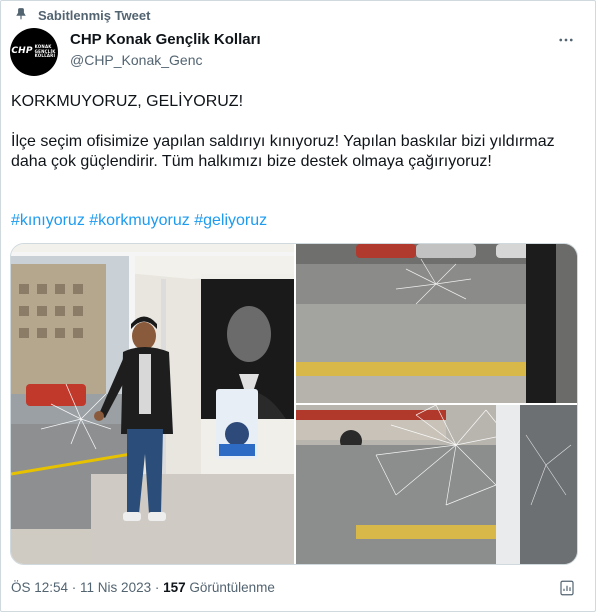 This screenshot has height=612, width=596. I want to click on analytics-icon, so click(567, 588).